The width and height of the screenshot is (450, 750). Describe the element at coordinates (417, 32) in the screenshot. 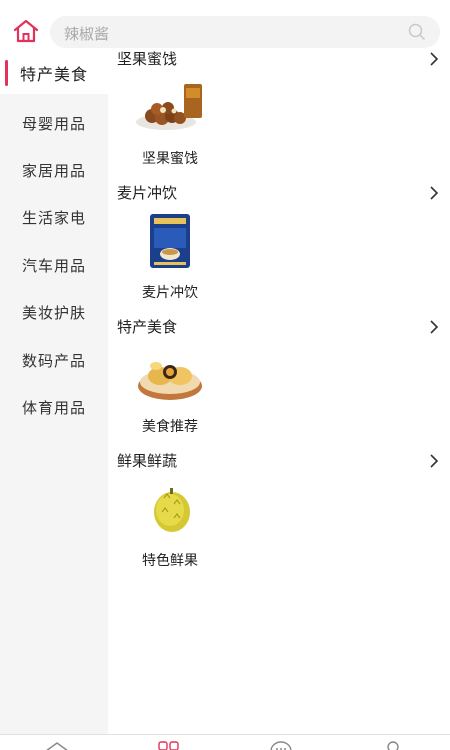

I see `search-icon` at that location.